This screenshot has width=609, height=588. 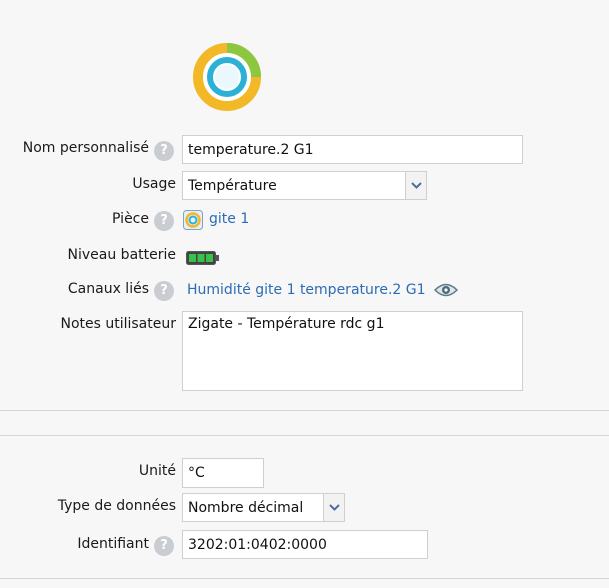 What do you see at coordinates (193, 220) in the screenshot?
I see `room-icon` at bounding box center [193, 220].